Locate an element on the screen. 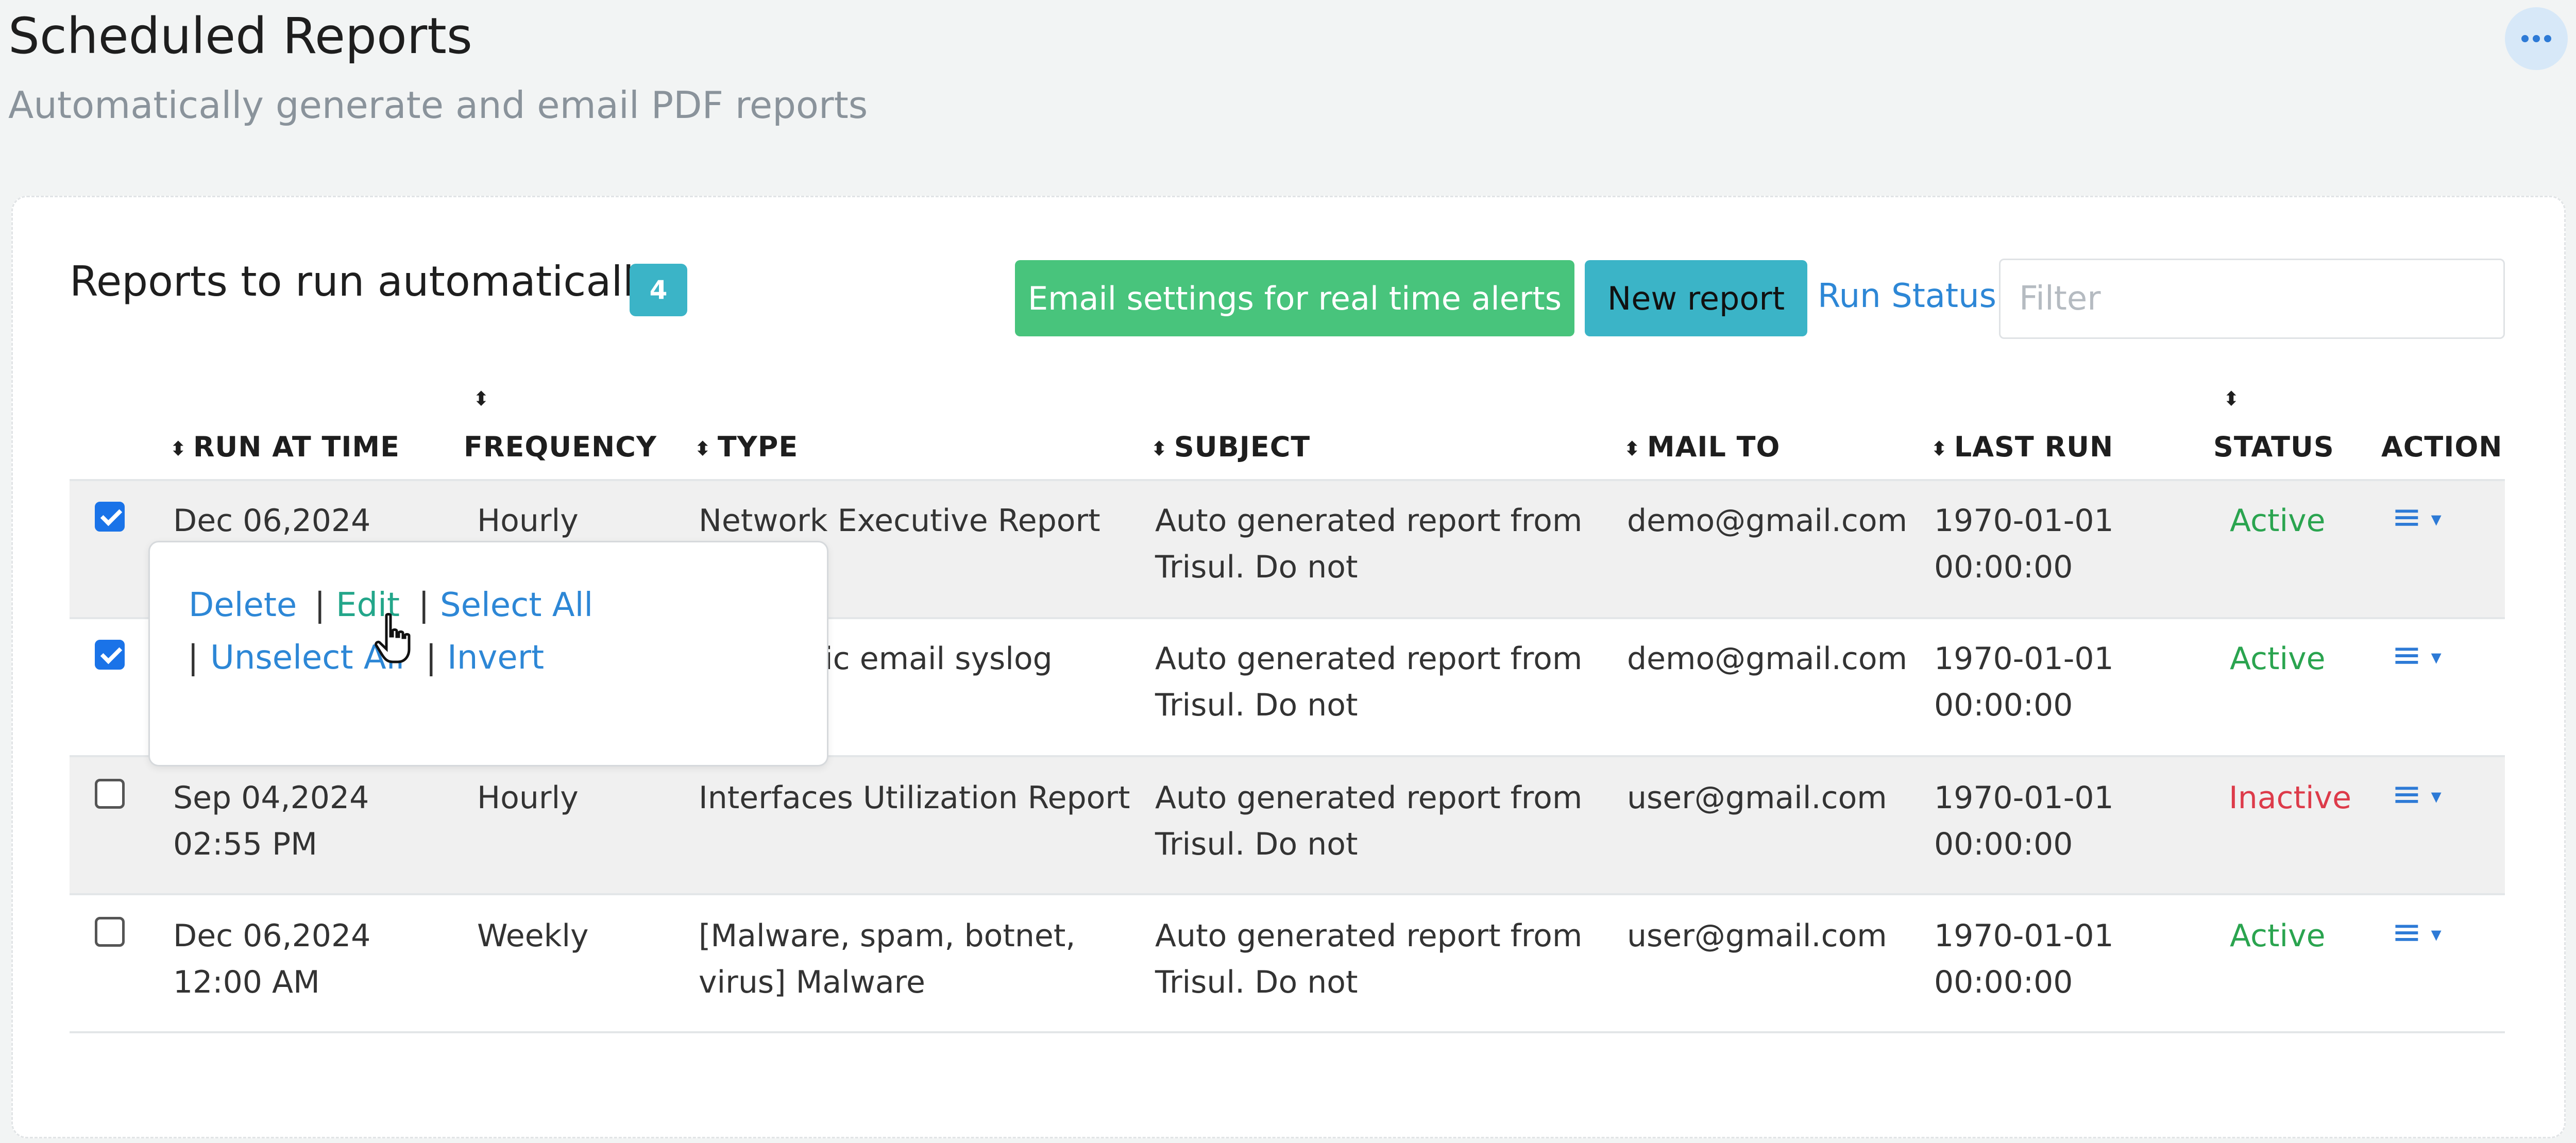 The width and height of the screenshot is (2576, 1143). select-all-link: Select All is located at coordinates (516, 605).